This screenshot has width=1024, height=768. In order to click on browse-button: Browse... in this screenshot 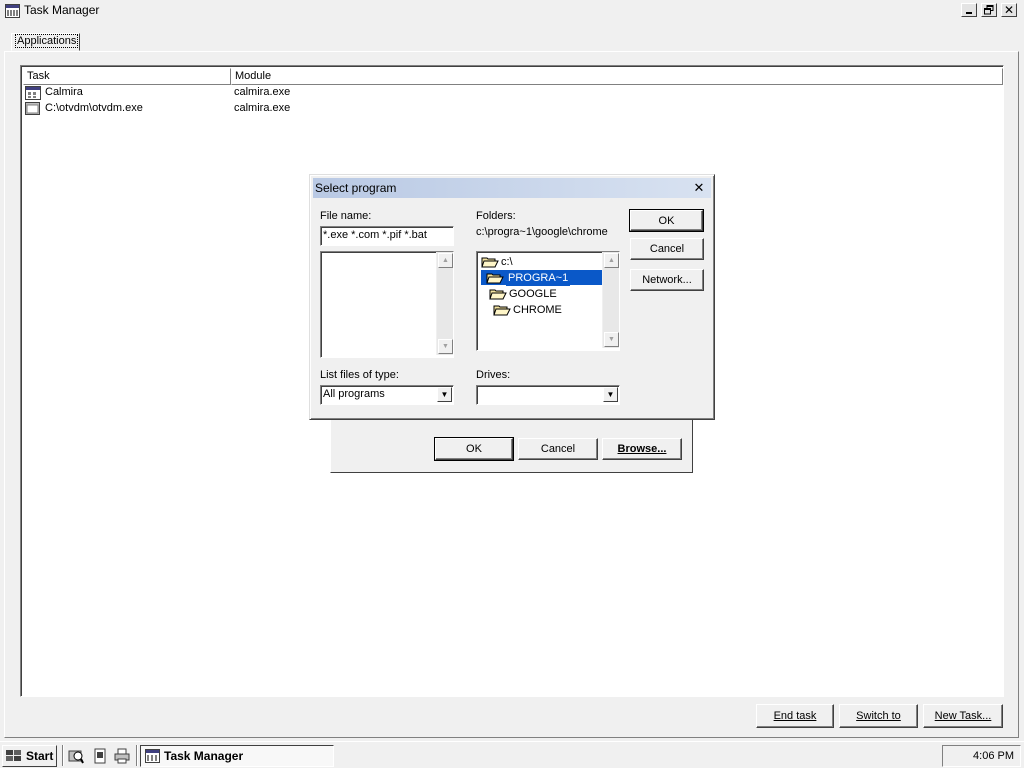, I will do `click(642, 449)`.